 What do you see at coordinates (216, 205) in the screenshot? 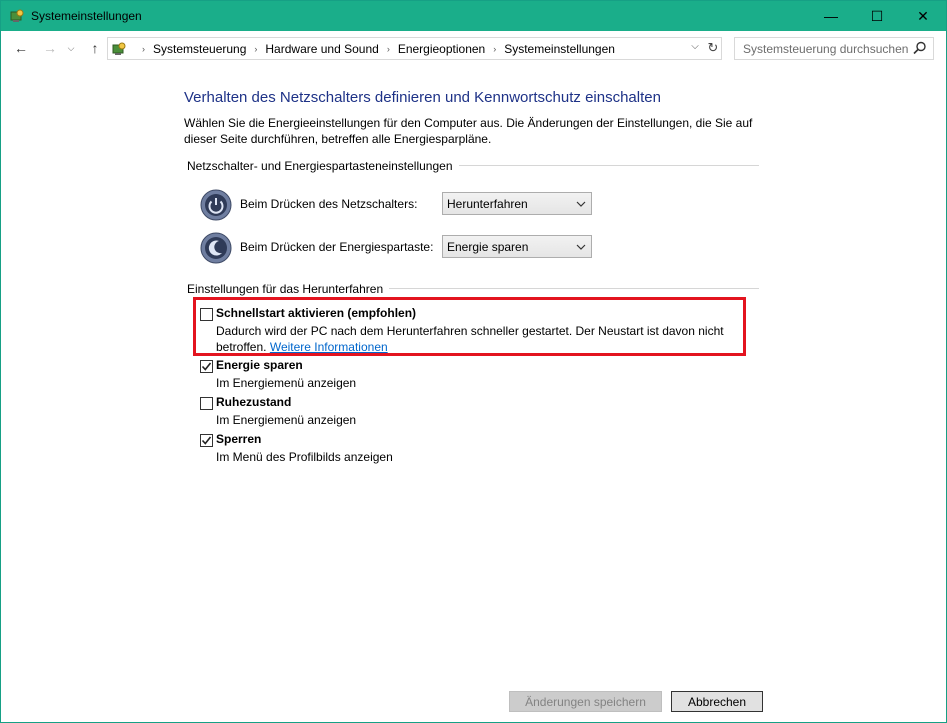
I see `power-button-icon` at bounding box center [216, 205].